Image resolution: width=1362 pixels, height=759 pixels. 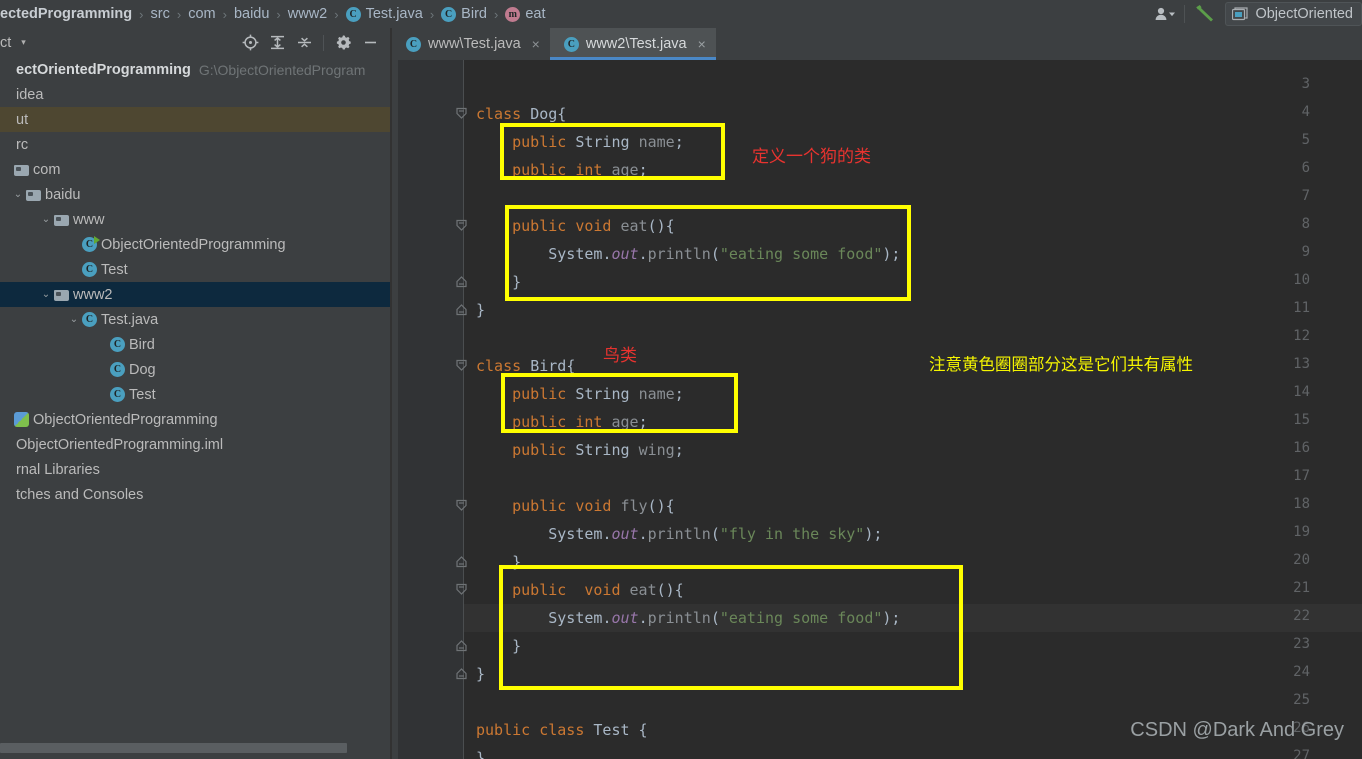 What do you see at coordinates (428, 409) in the screenshot?
I see `editor-gutter` at bounding box center [428, 409].